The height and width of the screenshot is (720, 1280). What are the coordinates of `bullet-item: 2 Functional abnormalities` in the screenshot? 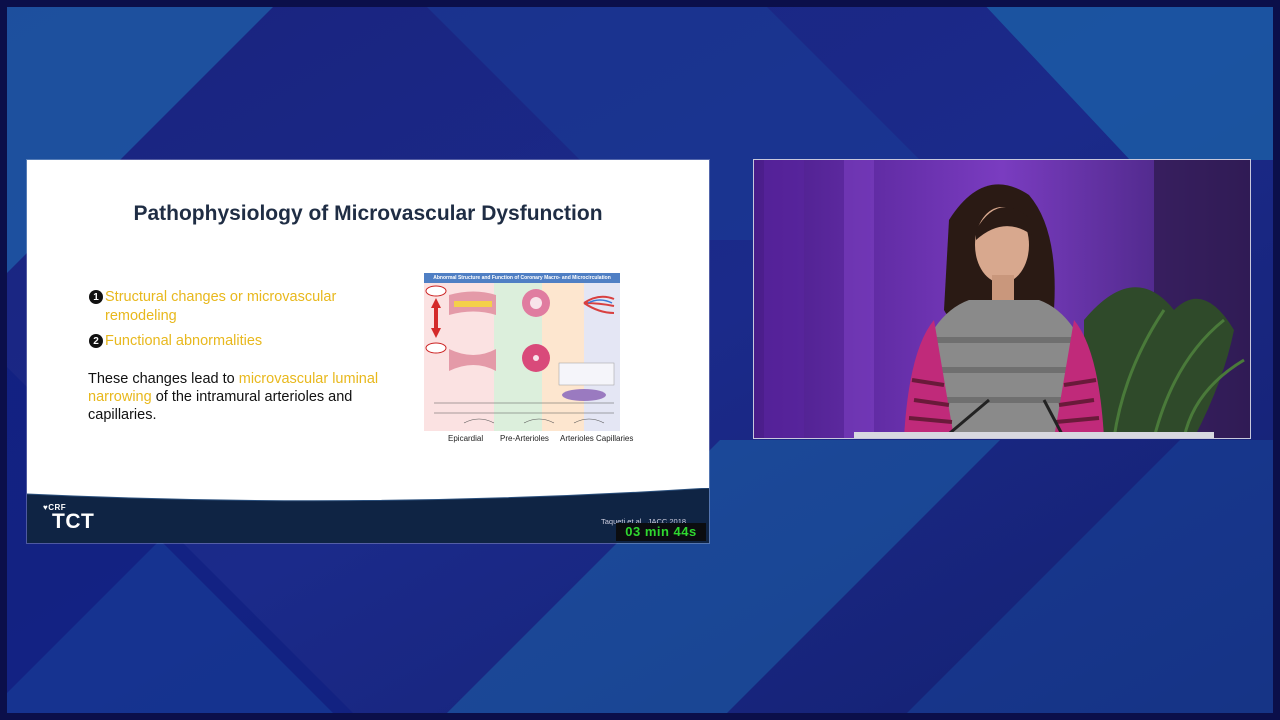 It's located at (239, 341).